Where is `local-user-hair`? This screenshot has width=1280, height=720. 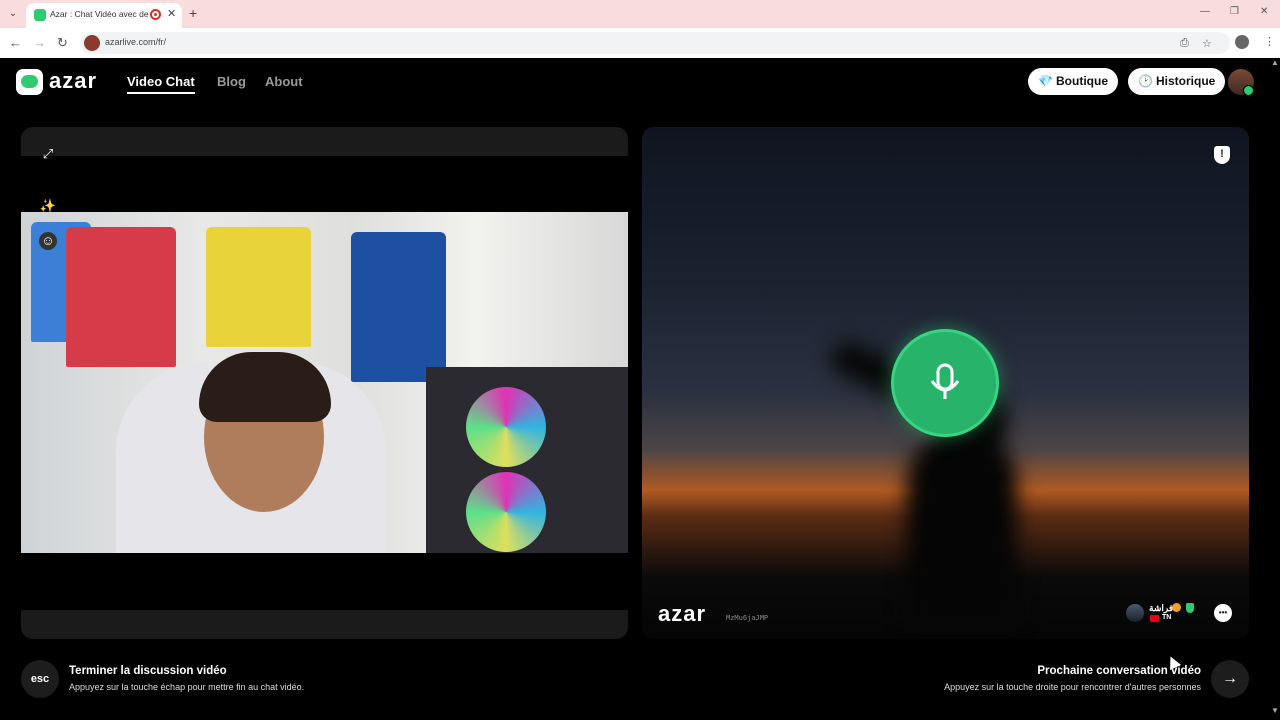 local-user-hair is located at coordinates (265, 387).